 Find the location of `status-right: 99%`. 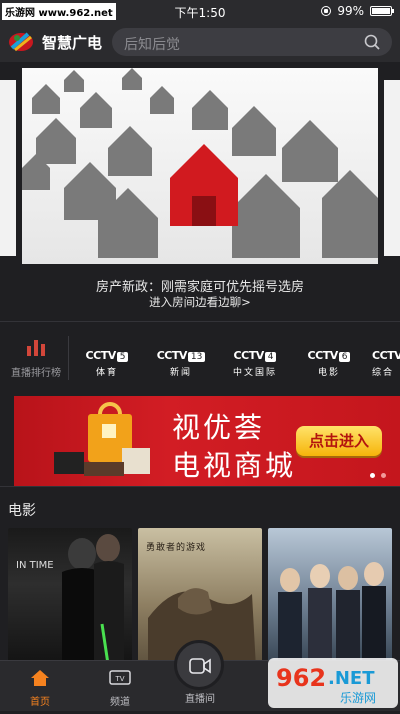

status-right: 99% is located at coordinates (357, 11).